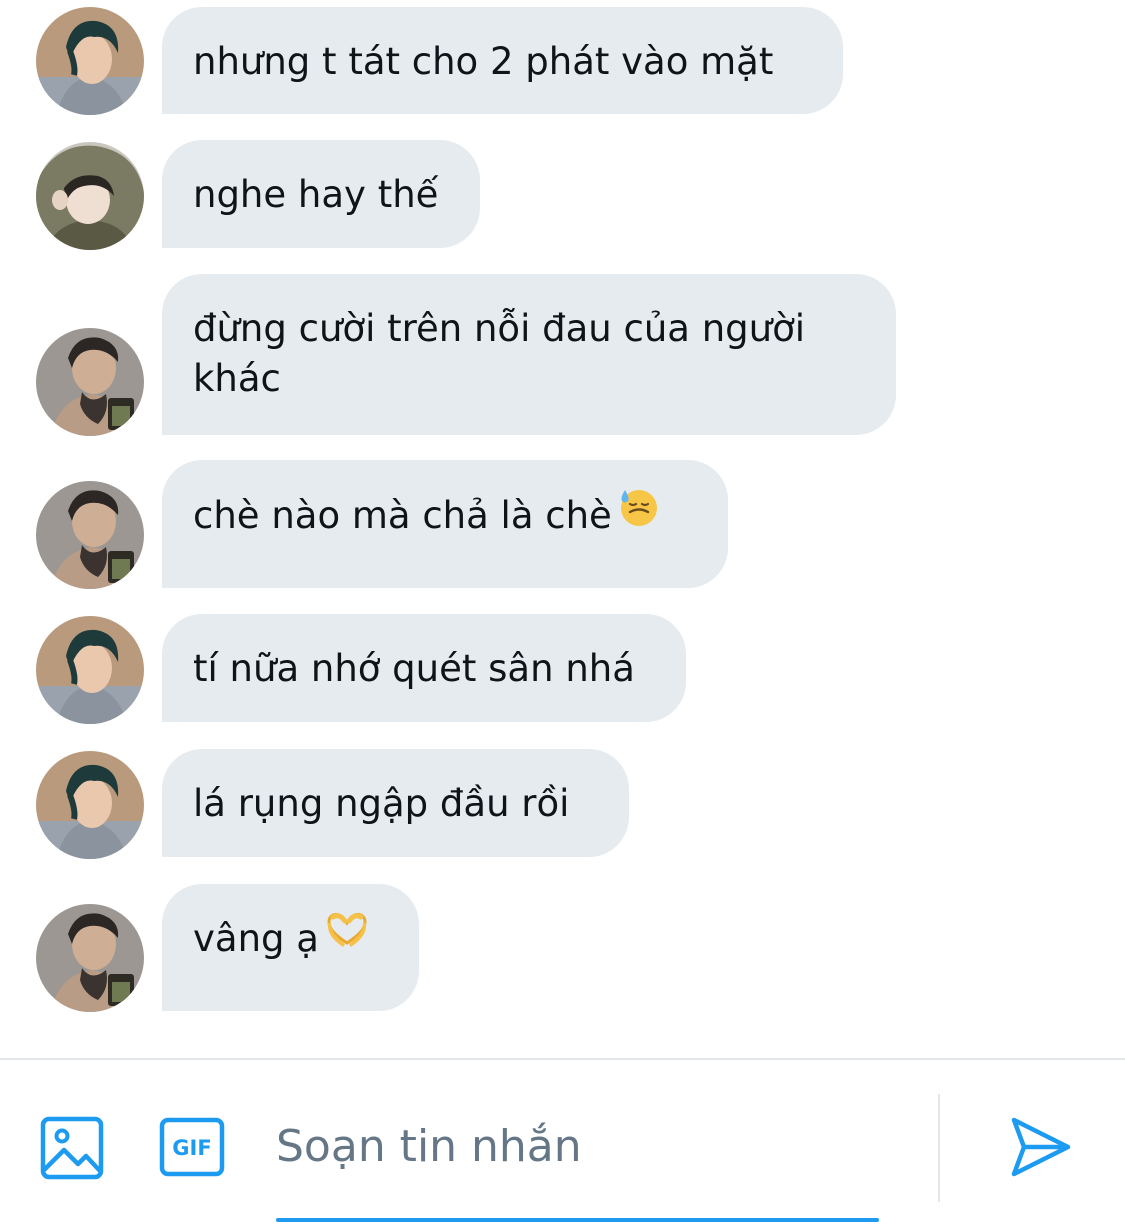 This screenshot has height=1231, width=1125. I want to click on message-bubble: nhưng t tát cho 2 phát vào mặt, so click(502, 60).